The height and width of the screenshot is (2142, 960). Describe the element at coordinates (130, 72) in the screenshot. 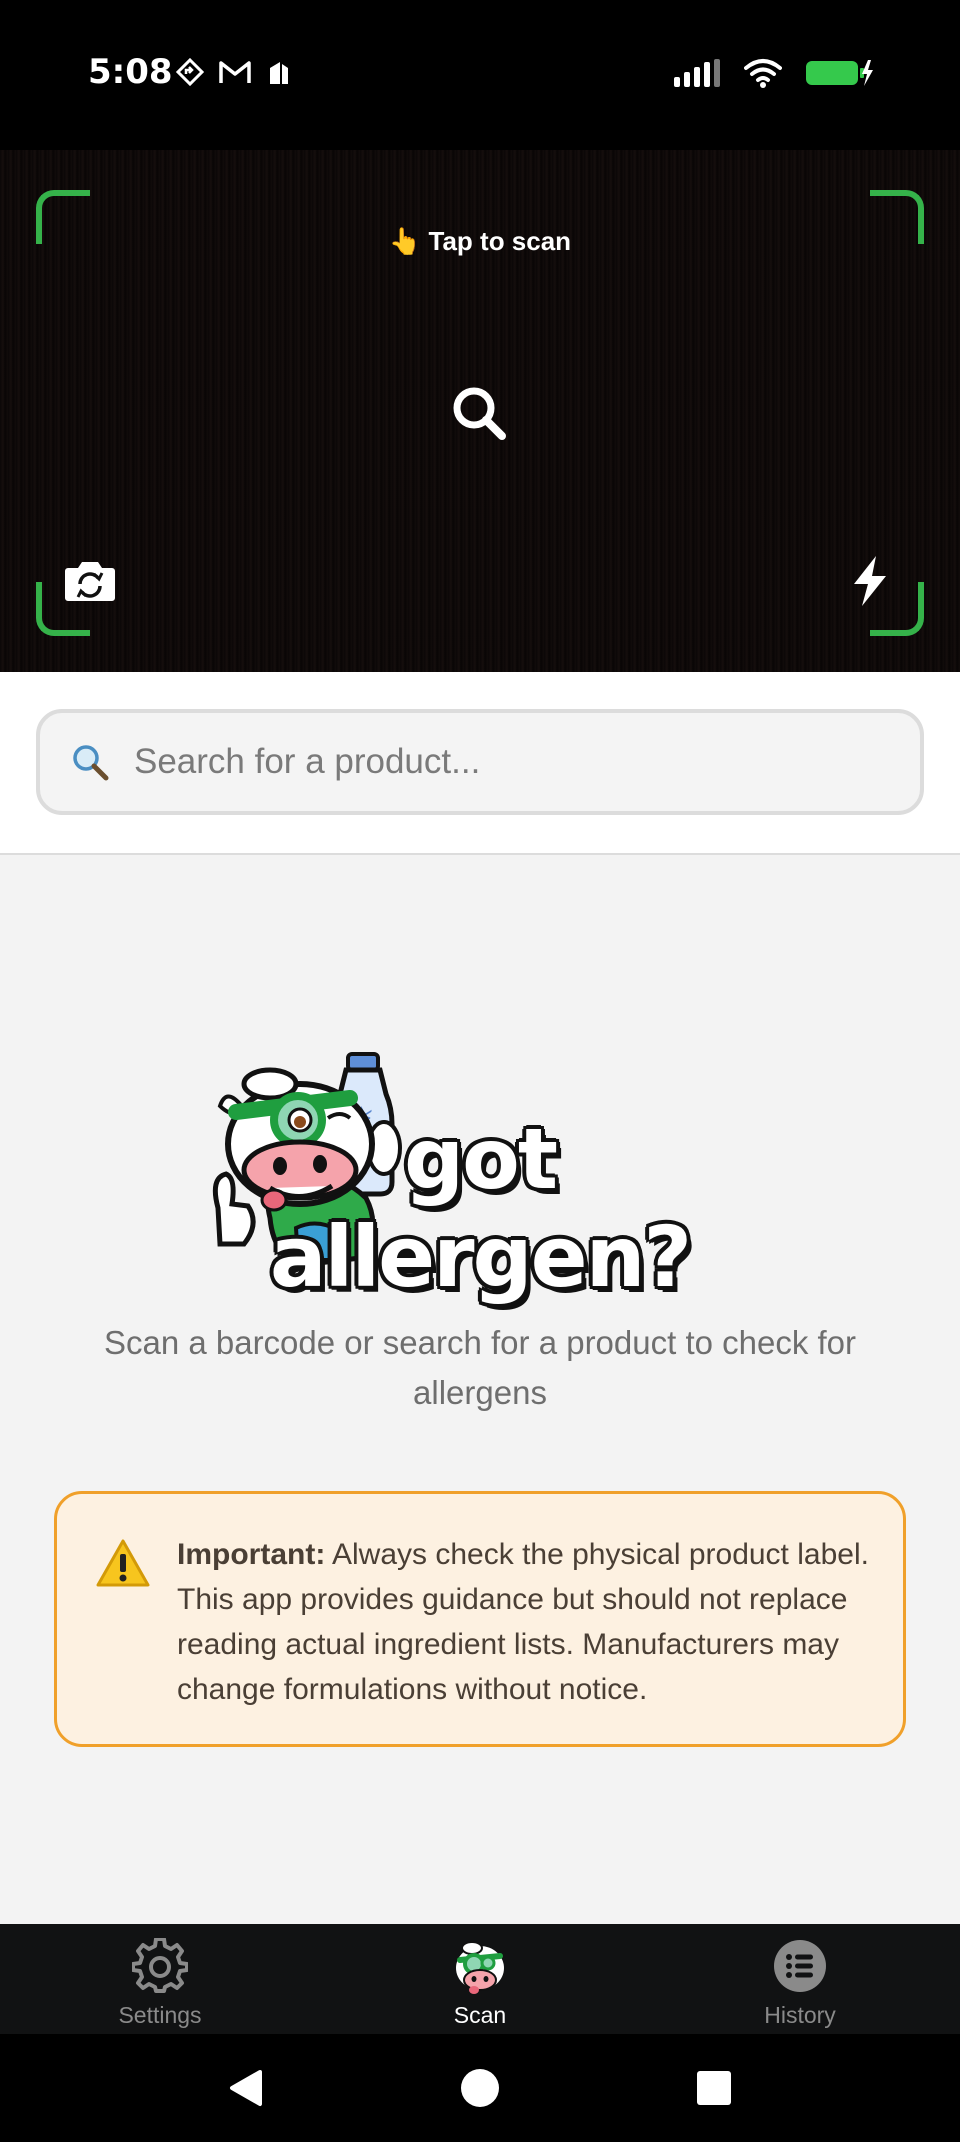

I see `status-time: 5:08` at that location.